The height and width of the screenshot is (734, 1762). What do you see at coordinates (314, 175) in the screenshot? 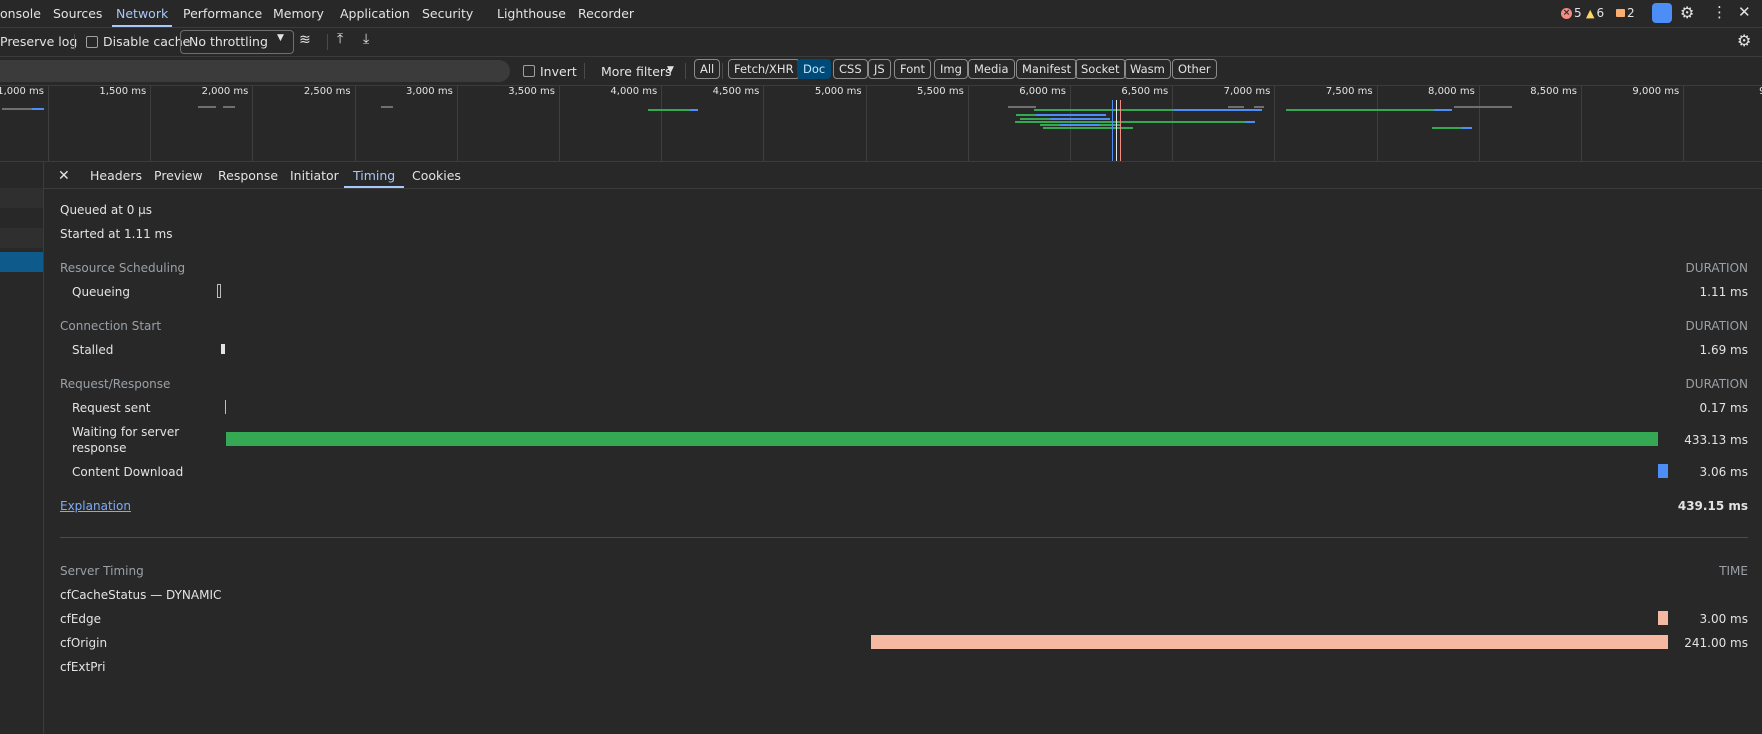
I see `tab-initiator: Initiator` at bounding box center [314, 175].